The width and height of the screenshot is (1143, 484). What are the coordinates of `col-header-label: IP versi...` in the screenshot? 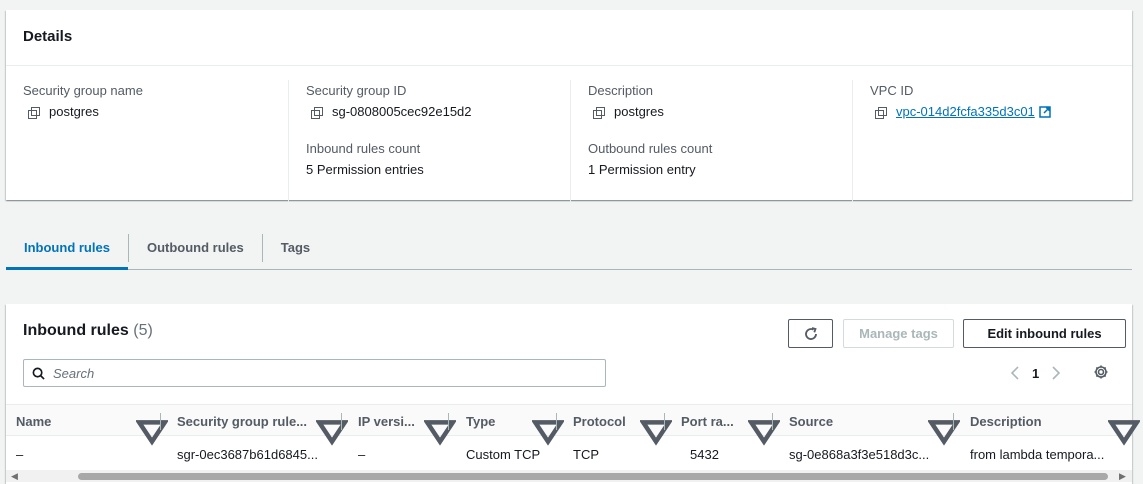 It's located at (386, 421).